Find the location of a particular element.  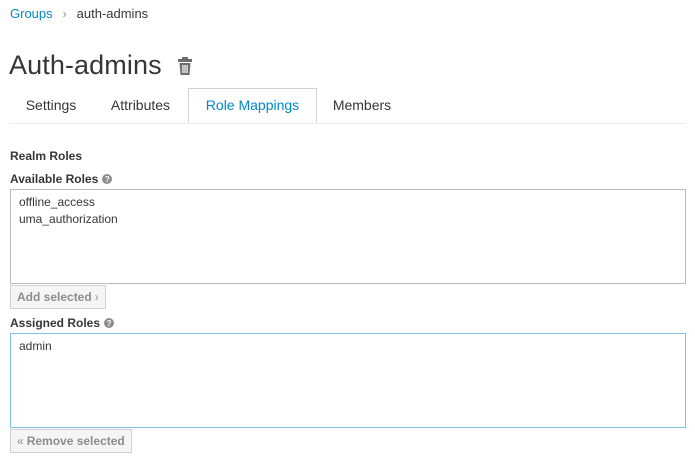

tab-role-mappings: Role Mappings is located at coordinates (252, 105).